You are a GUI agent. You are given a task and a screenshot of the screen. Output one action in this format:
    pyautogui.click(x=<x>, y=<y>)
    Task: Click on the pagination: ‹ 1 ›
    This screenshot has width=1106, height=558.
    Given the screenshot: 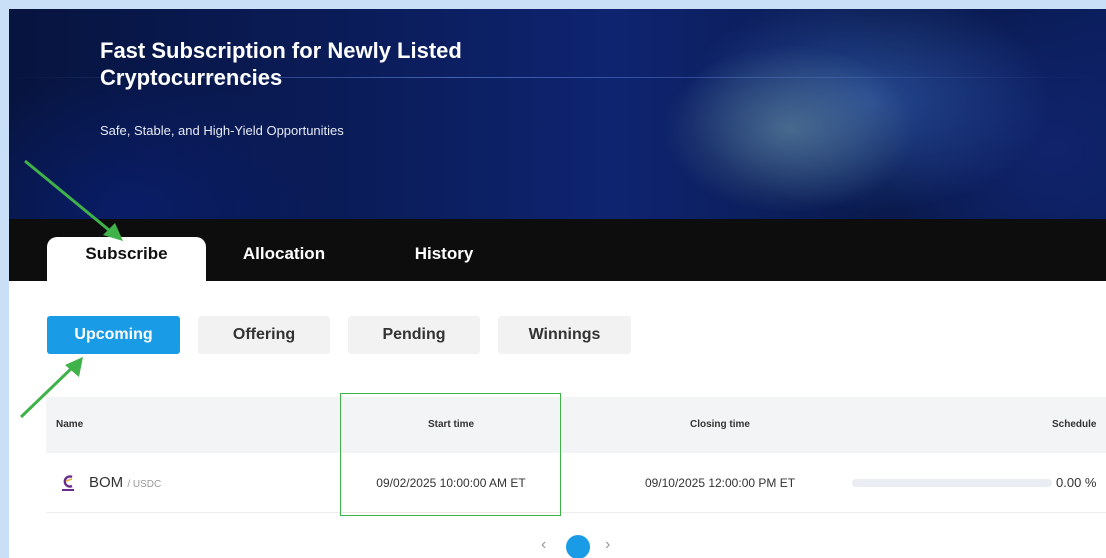 What is the action you would take?
    pyautogui.click(x=557, y=546)
    